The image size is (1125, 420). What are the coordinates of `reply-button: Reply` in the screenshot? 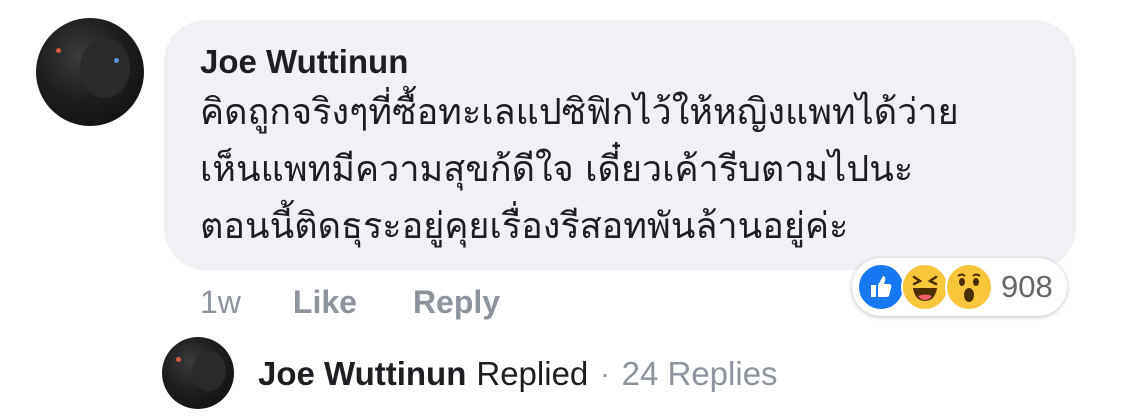 It's located at (456, 302).